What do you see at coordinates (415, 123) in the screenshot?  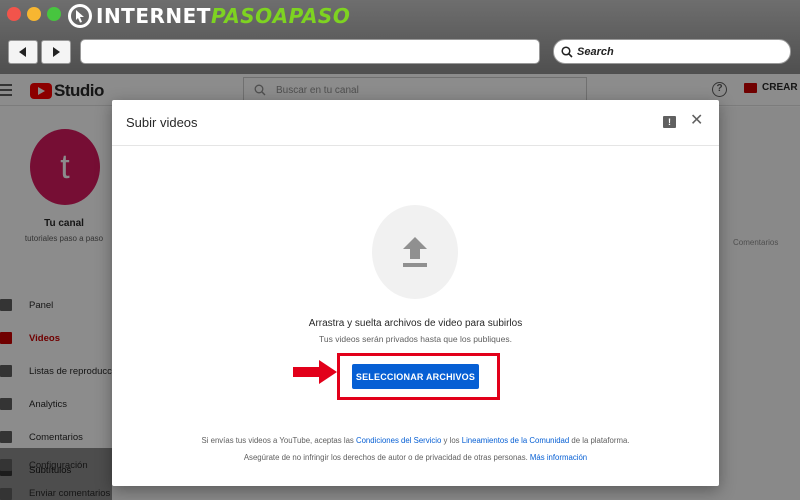 I see `dialog-header: Subir videos ! ✕` at bounding box center [415, 123].